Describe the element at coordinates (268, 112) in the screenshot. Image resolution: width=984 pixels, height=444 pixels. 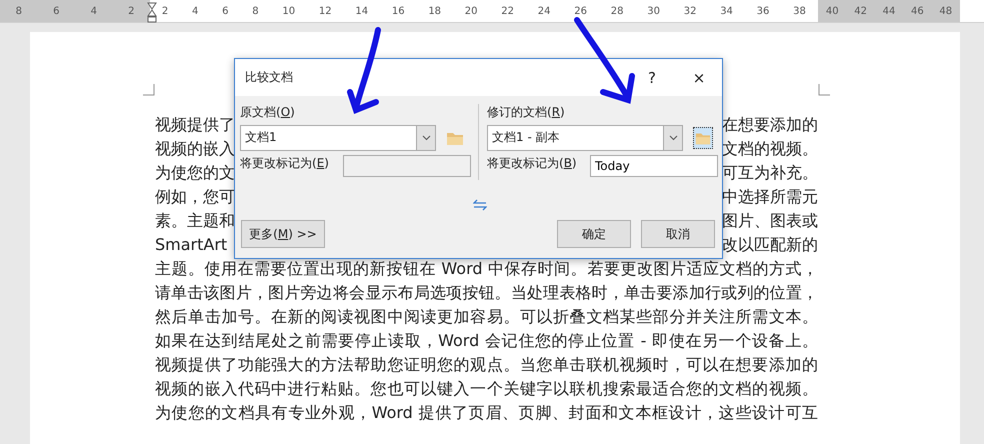
I see `field-label: 原文档(O)` at that location.